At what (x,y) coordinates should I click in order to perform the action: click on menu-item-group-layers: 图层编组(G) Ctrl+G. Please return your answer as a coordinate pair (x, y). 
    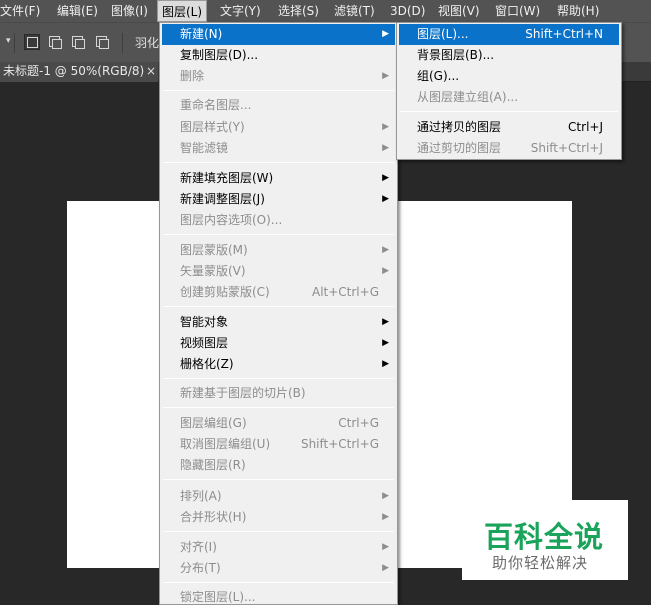
    Looking at the image, I should click on (278, 423).